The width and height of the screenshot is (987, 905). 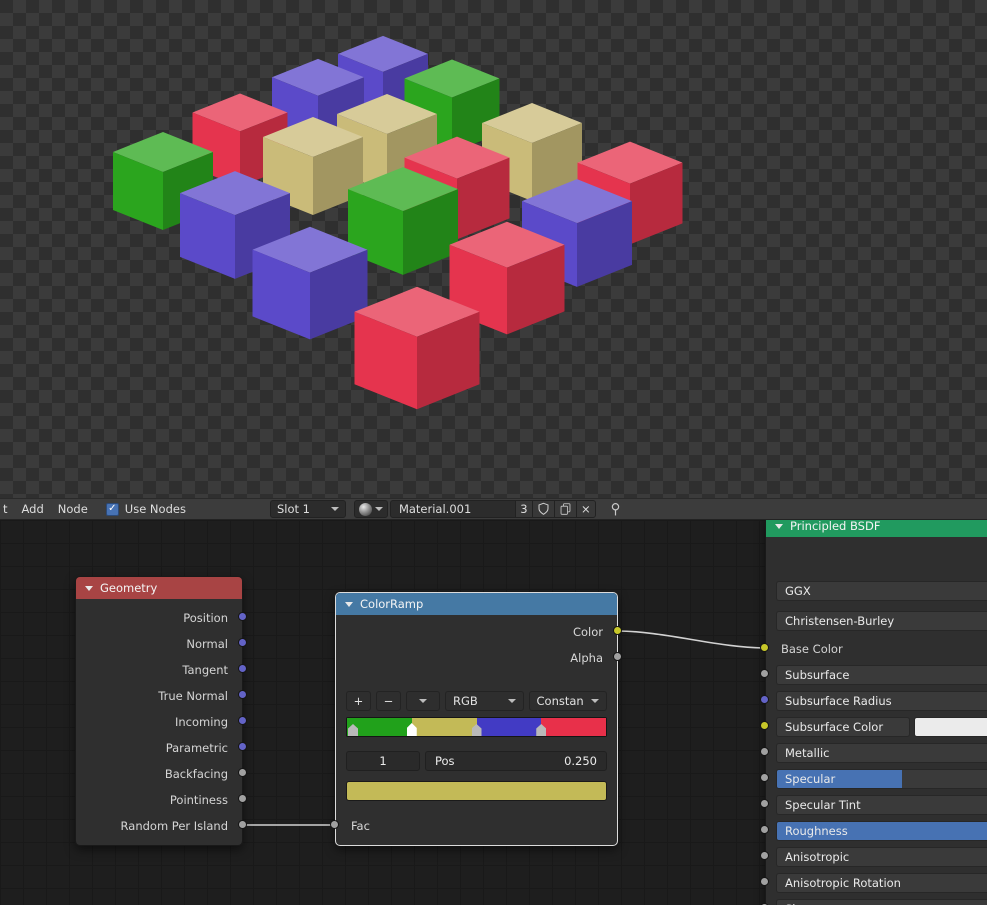 I want to click on subsurface-radius-field: Subsurface Radius, so click(x=881, y=701).